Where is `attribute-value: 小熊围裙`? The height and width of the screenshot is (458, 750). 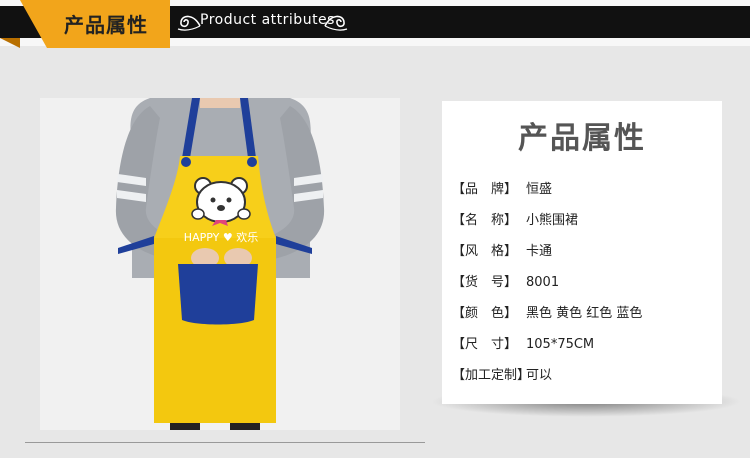 attribute-value: 小熊围裙 is located at coordinates (552, 220).